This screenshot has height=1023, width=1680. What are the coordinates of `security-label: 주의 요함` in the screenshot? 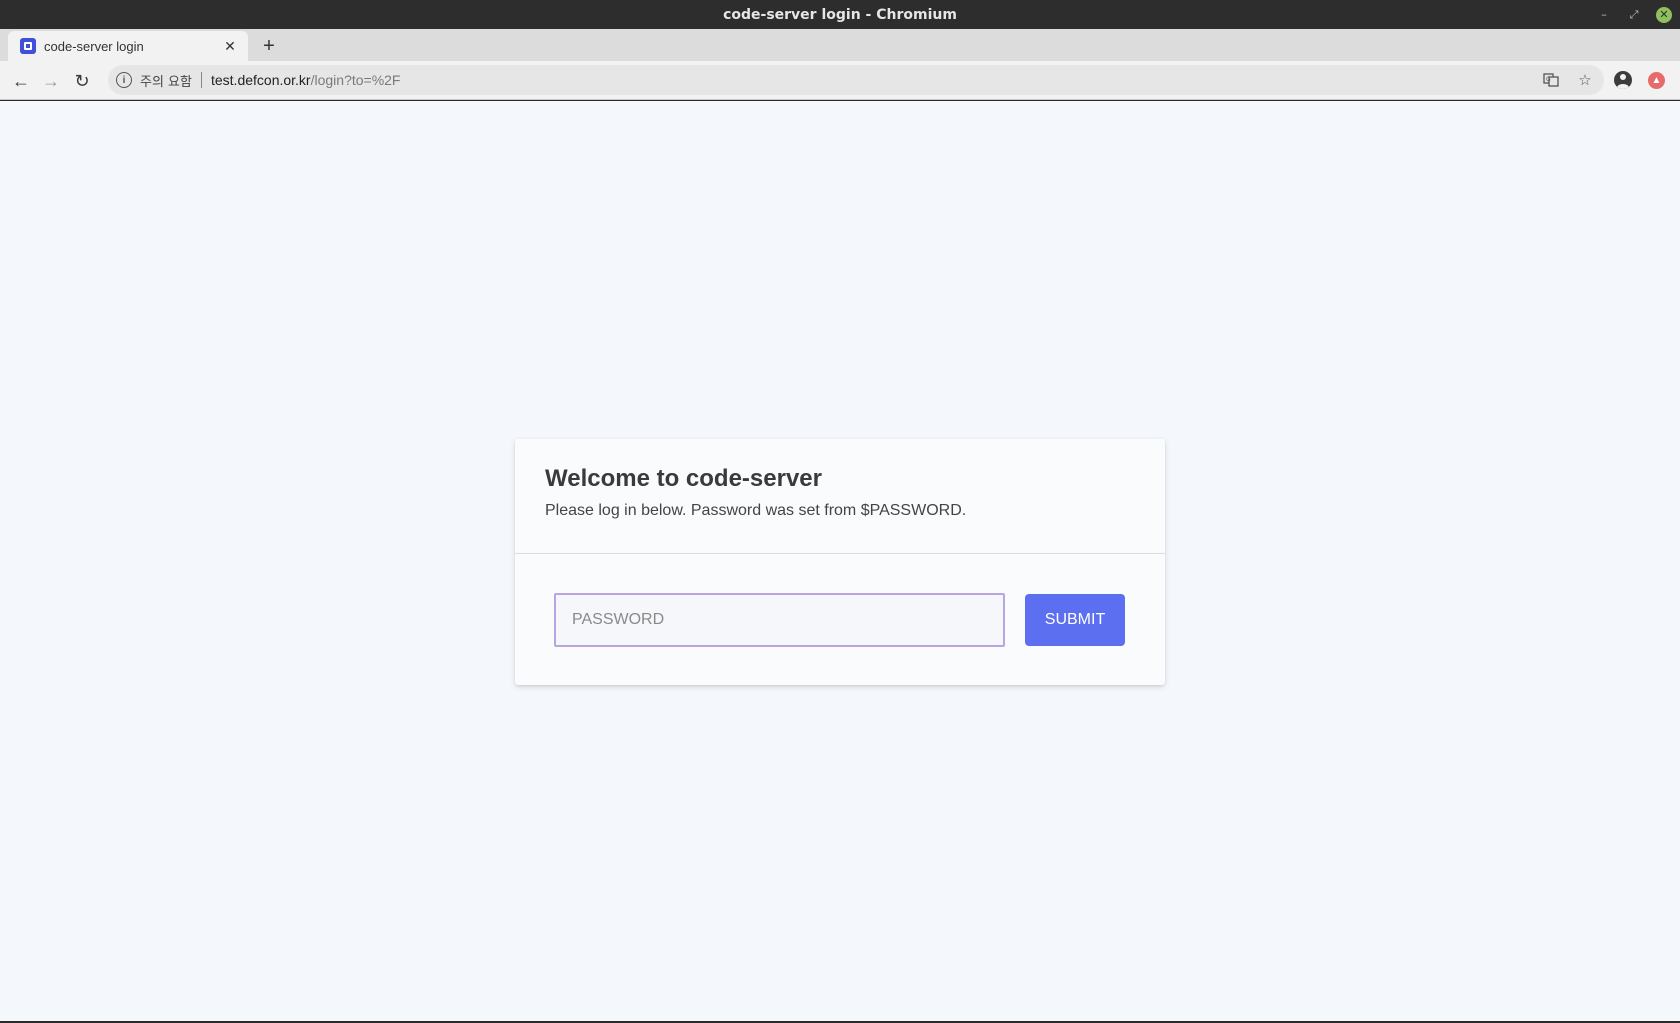 It's located at (166, 80).